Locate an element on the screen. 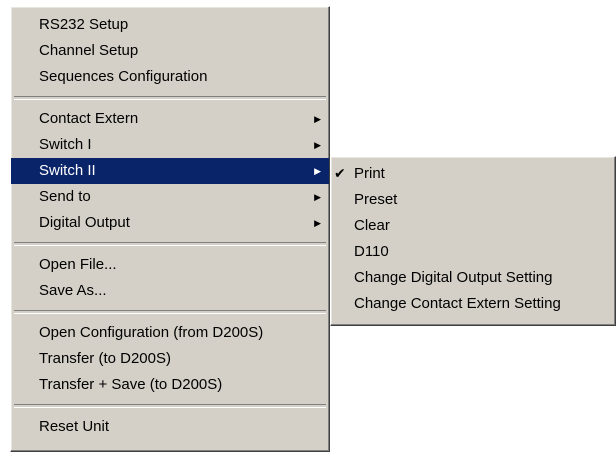 This screenshot has height=455, width=616. submenu-item-d110: D110 is located at coordinates (473, 252).